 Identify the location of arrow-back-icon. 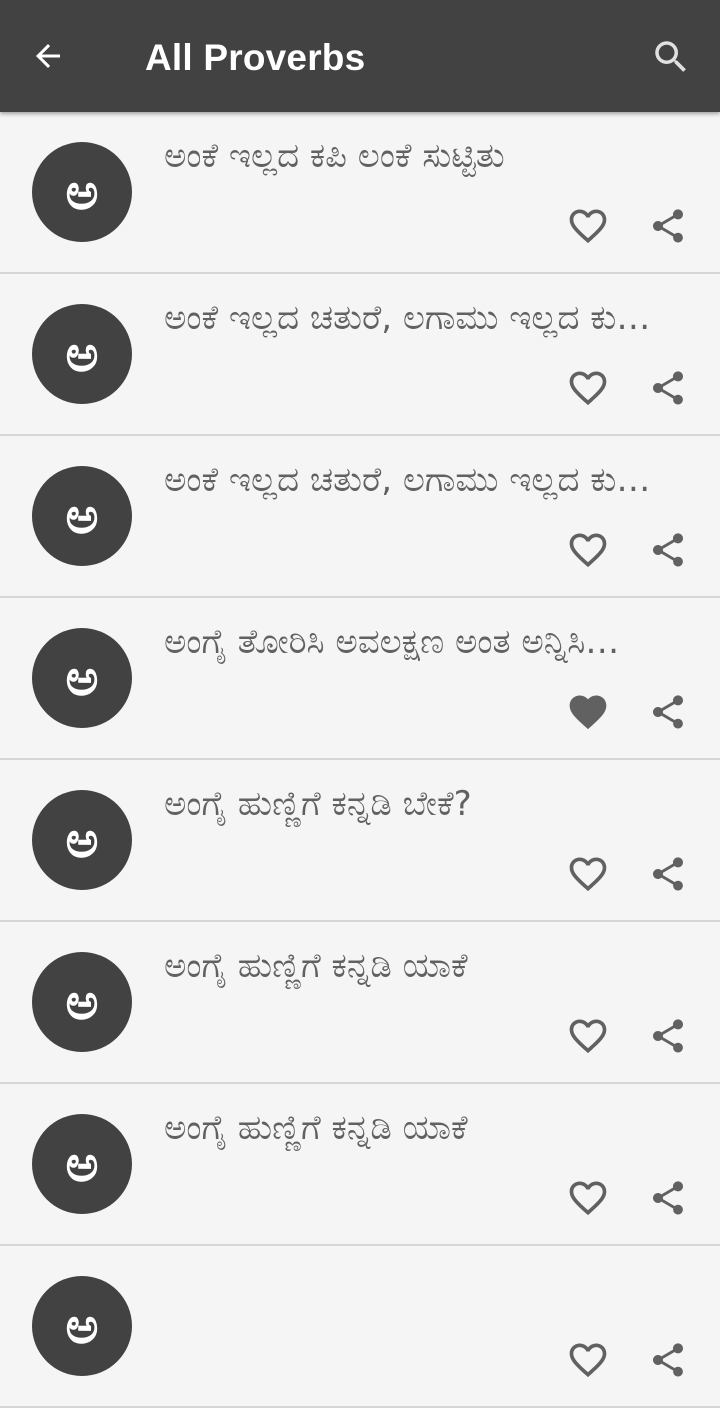
(48, 56).